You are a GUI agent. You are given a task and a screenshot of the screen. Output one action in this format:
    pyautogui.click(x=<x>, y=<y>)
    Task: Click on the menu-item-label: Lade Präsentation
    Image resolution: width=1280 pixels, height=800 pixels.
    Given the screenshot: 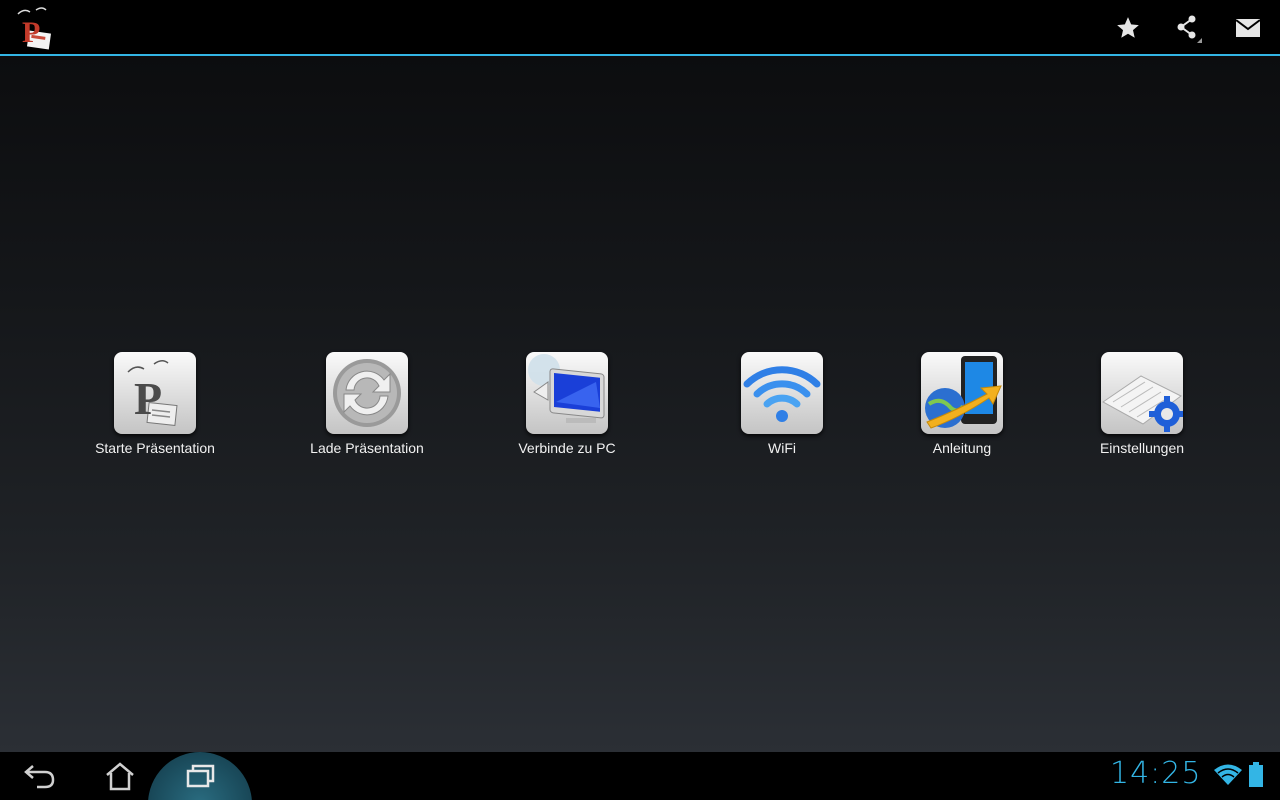 What is the action you would take?
    pyautogui.click(x=367, y=448)
    